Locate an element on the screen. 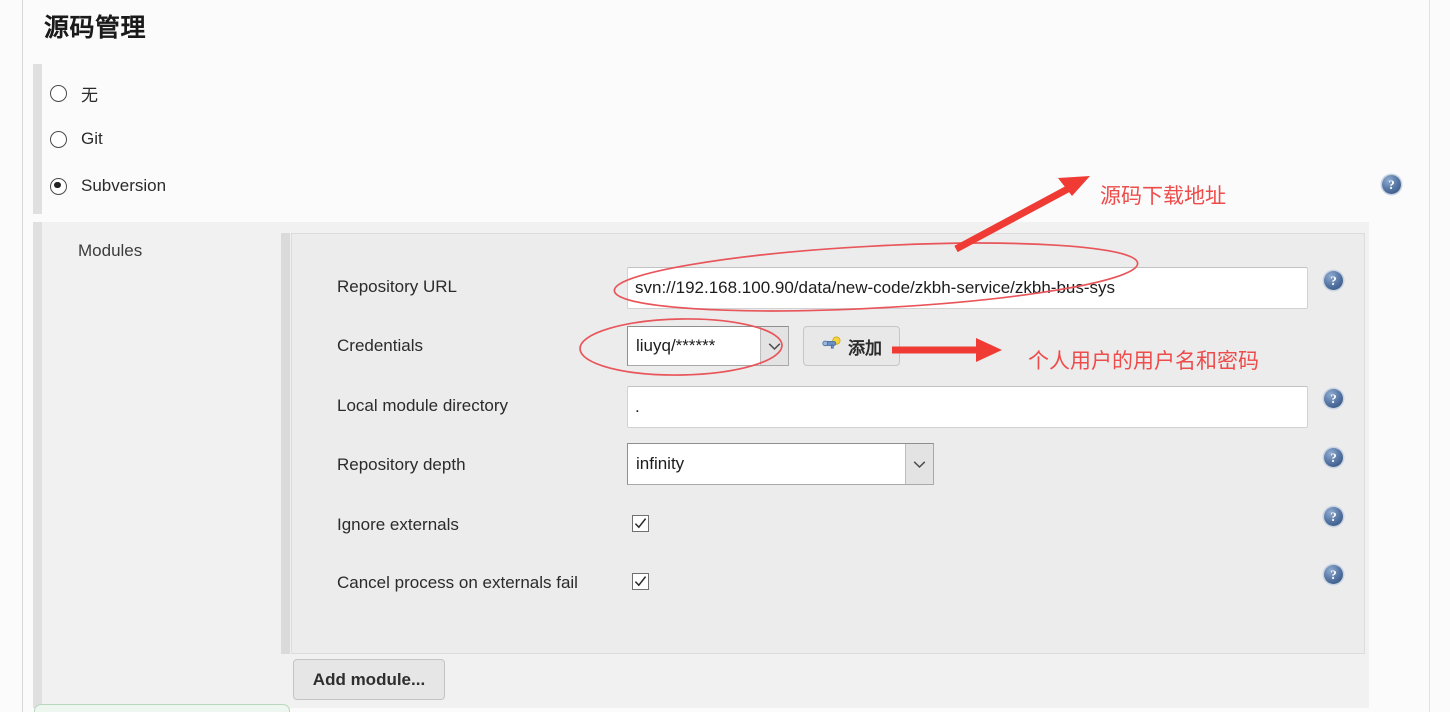 This screenshot has height=712, width=1450. add-credentials-button-label: 添加 is located at coordinates (865, 348).